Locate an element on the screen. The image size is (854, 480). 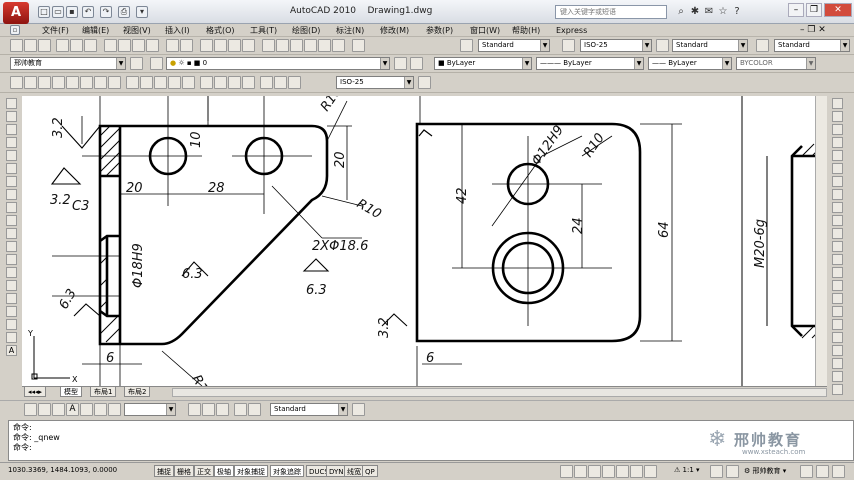
layer-properties-icon is located at coordinates (156, 63).